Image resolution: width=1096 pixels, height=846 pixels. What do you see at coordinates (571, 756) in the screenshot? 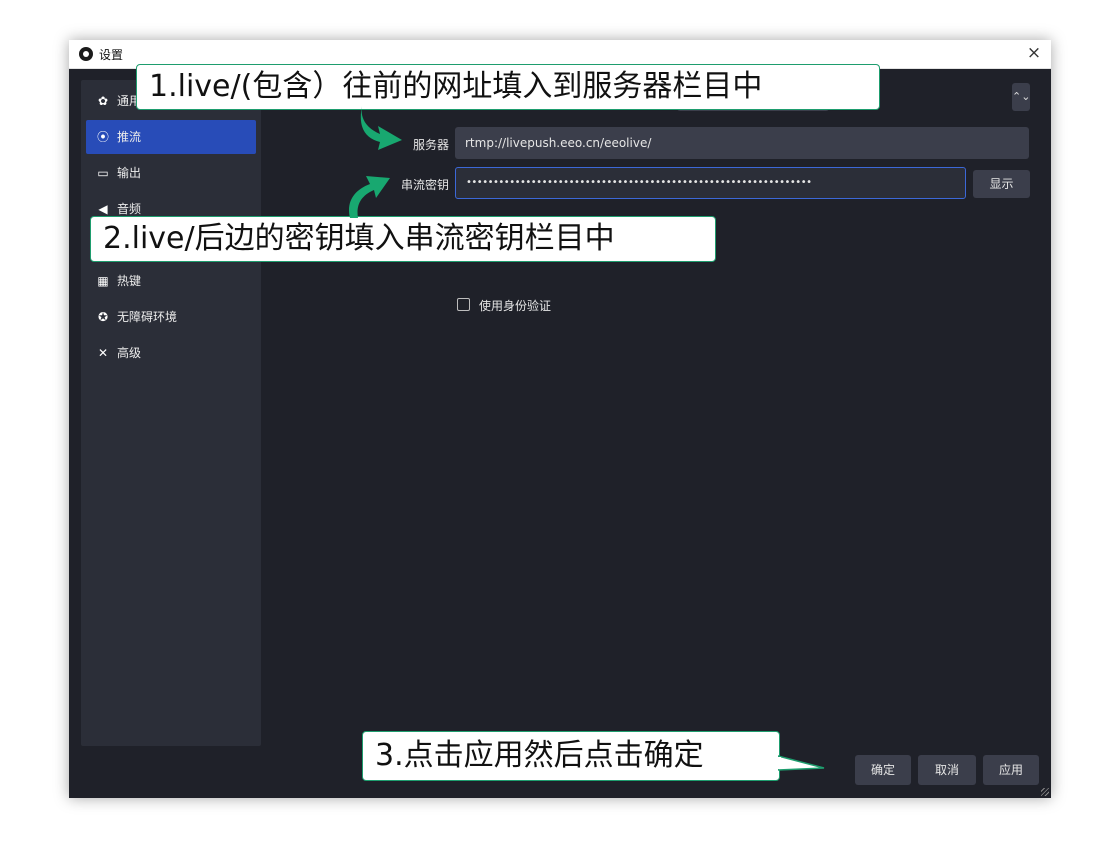
I see `annotation-step-3: 3.点击应用然后点击确定` at bounding box center [571, 756].